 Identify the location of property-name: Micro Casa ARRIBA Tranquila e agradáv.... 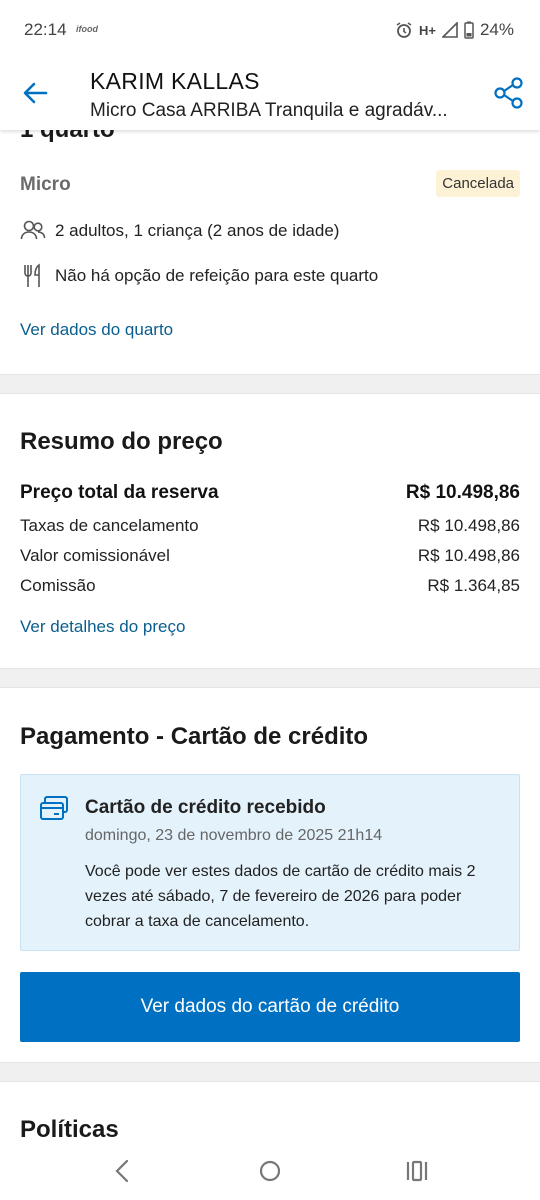
(269, 110).